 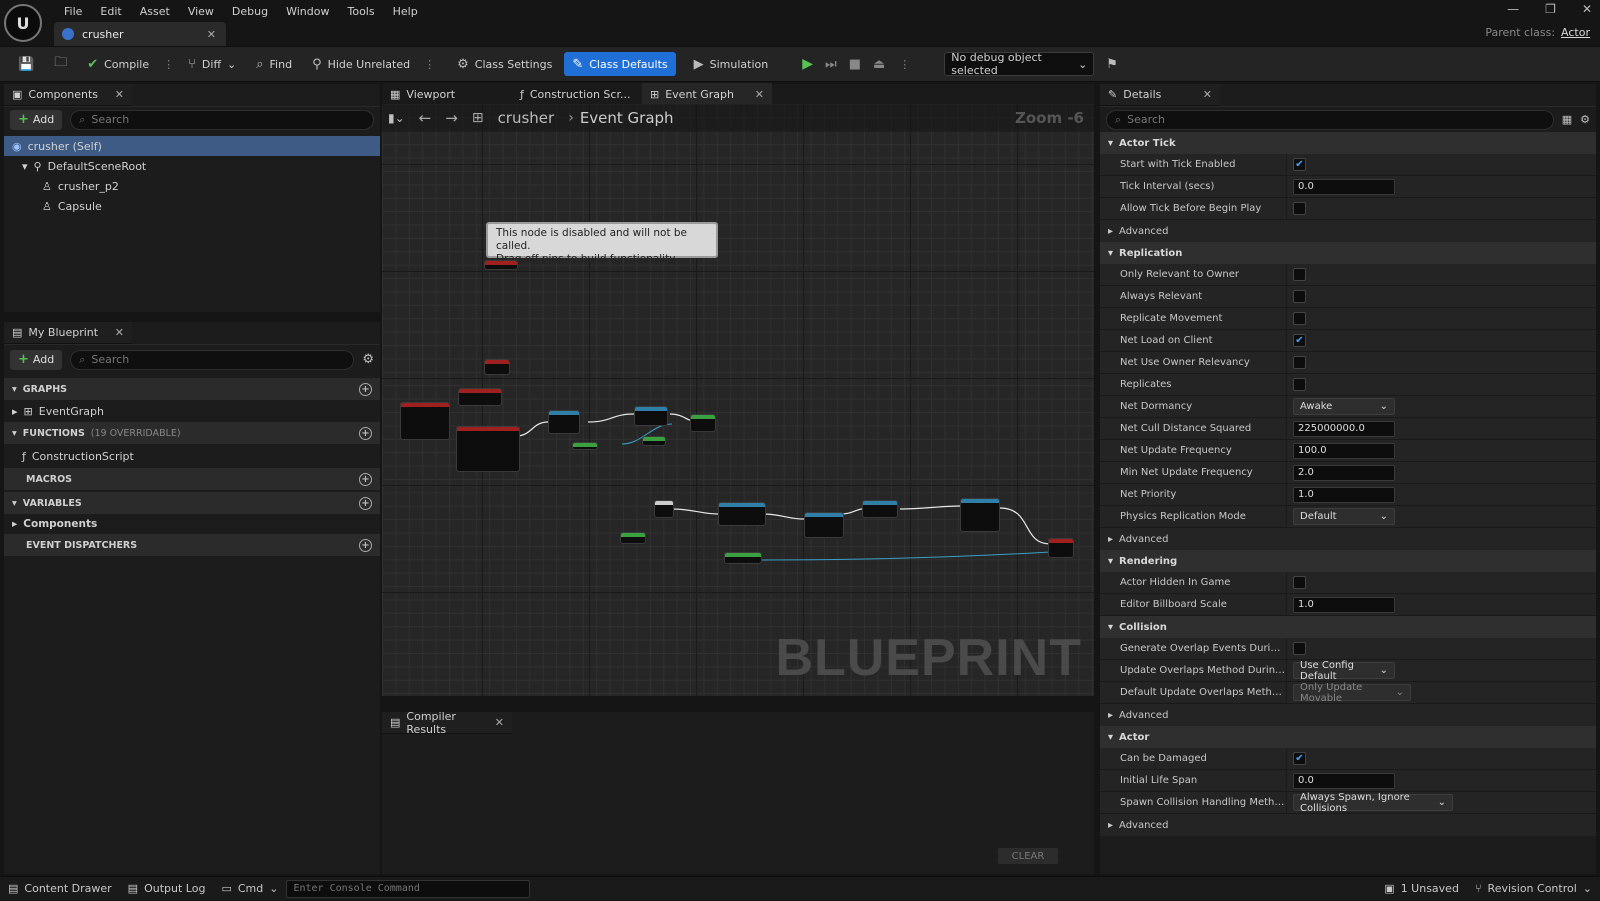 I want to click on add-dispatcher-icon: +, so click(x=365, y=545).